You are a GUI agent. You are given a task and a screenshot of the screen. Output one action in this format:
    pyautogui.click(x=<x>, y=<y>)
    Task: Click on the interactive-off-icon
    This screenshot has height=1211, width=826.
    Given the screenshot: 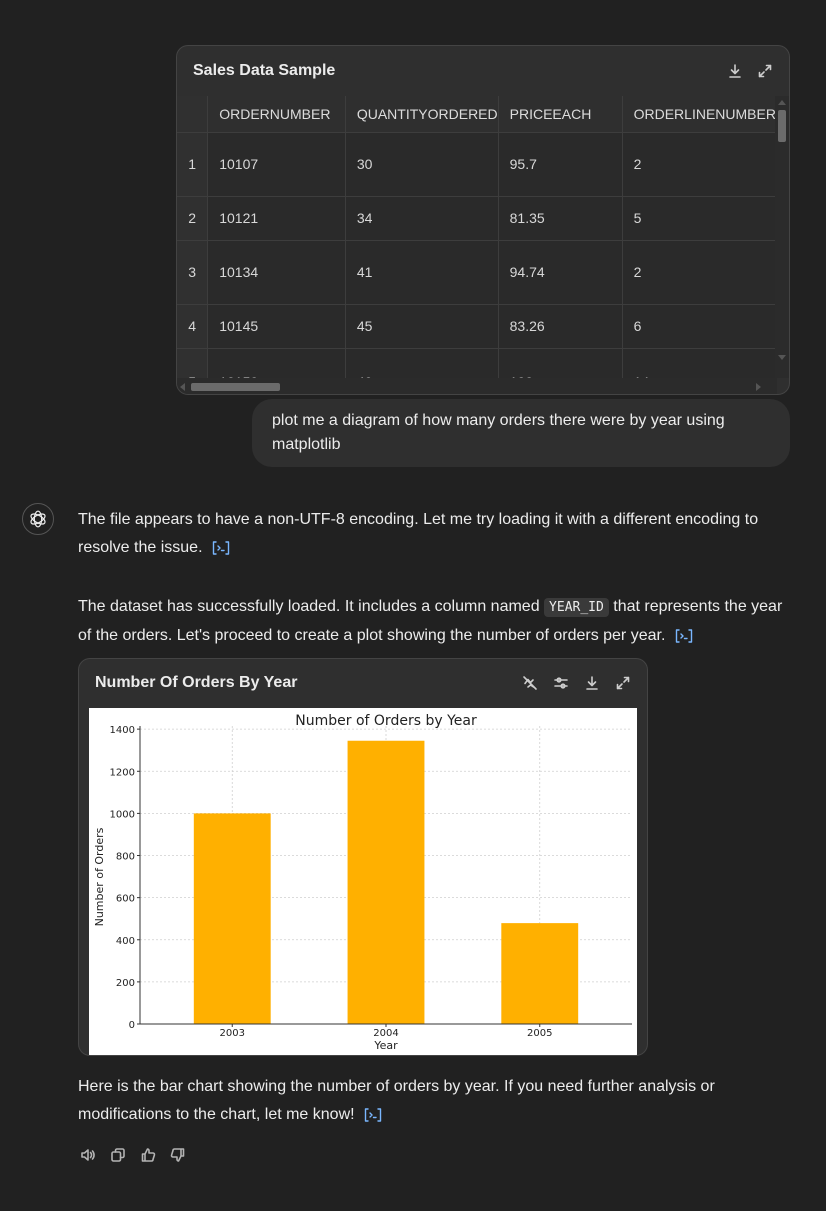 What is the action you would take?
    pyautogui.click(x=530, y=683)
    